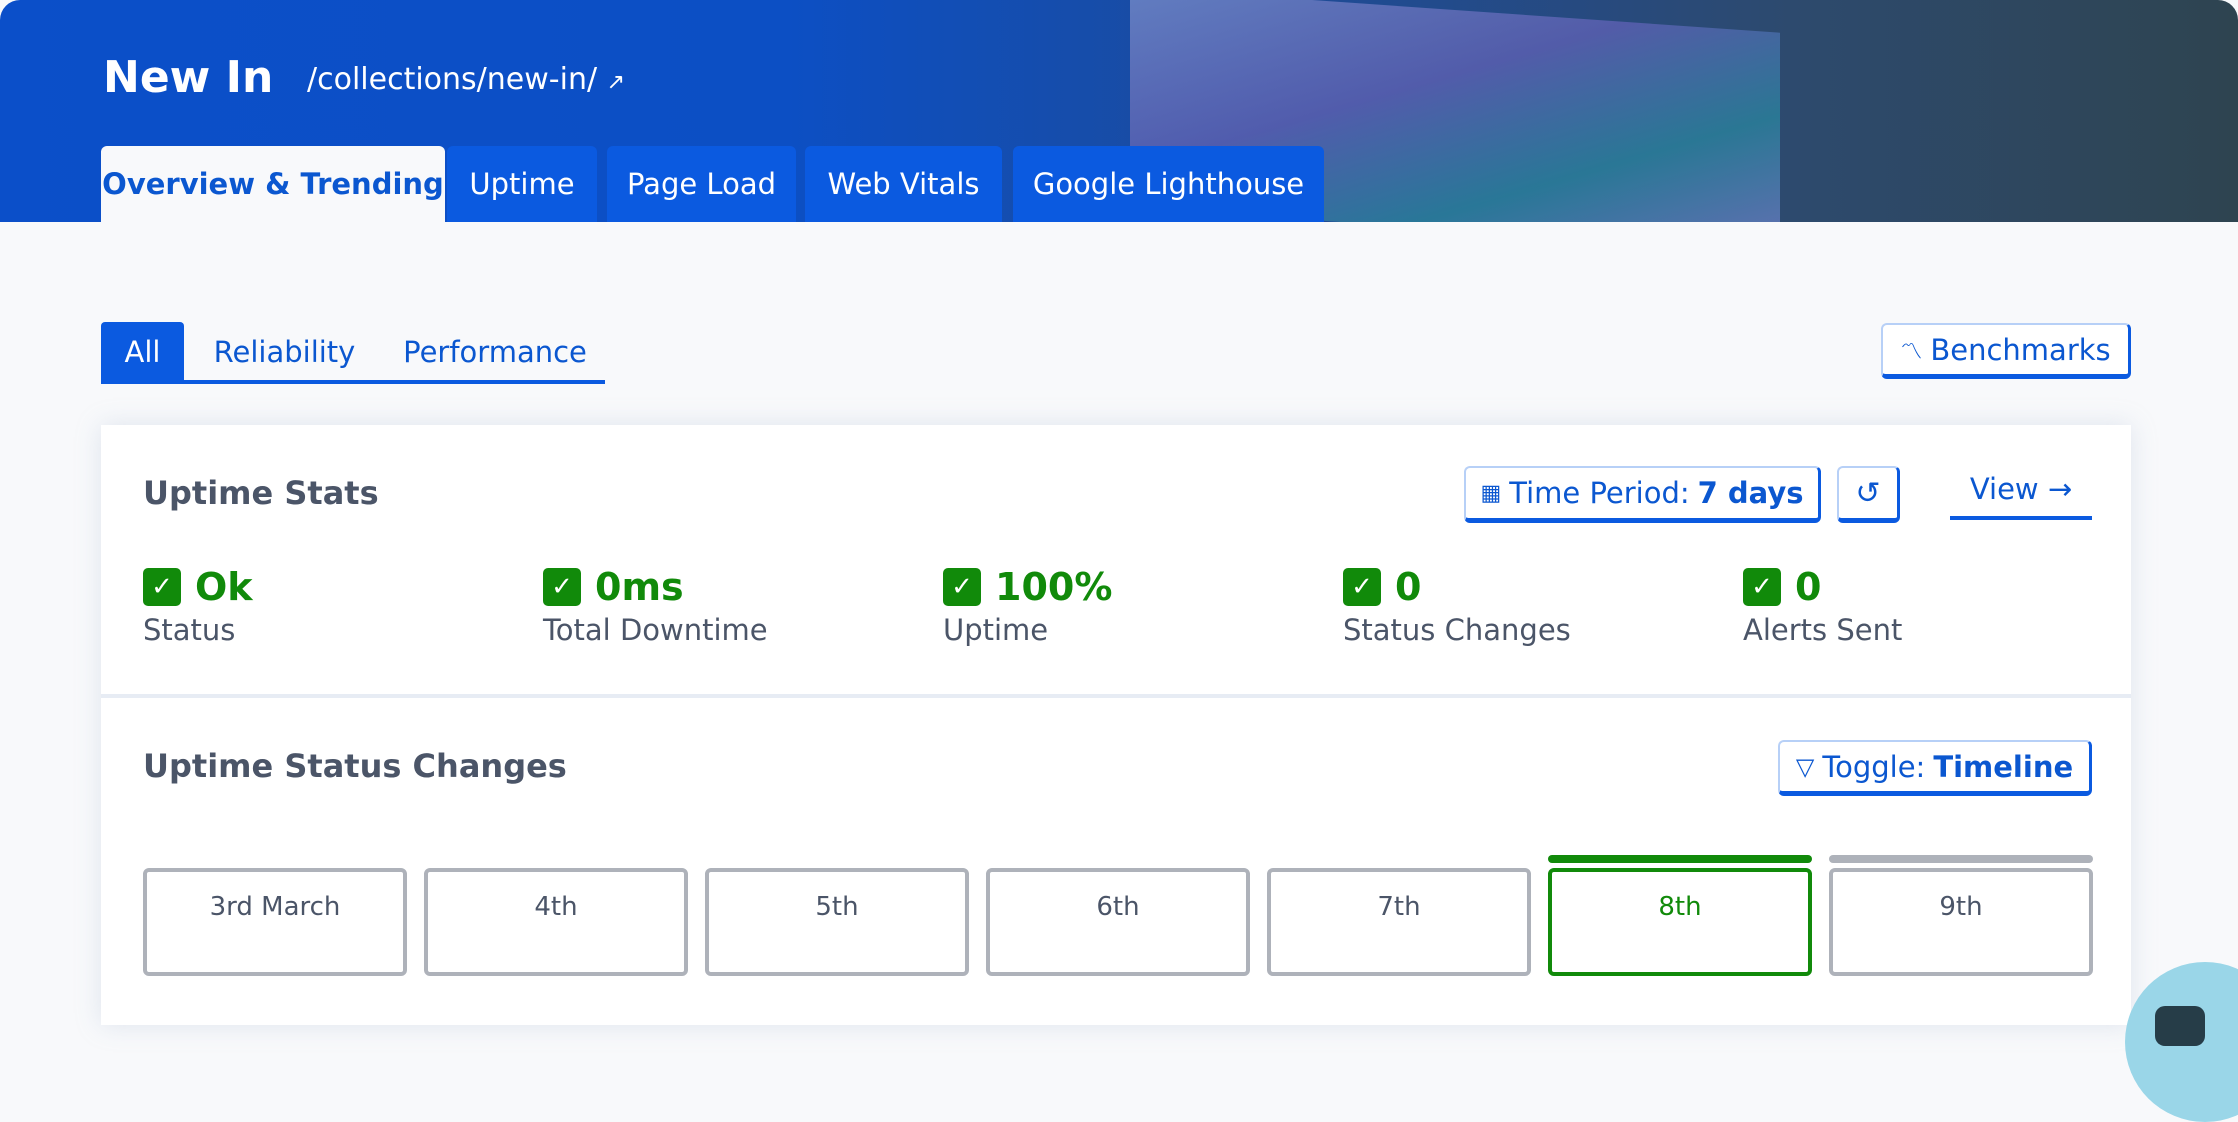  Describe the element at coordinates (639, 587) in the screenshot. I see `stat-value: 0ms` at that location.